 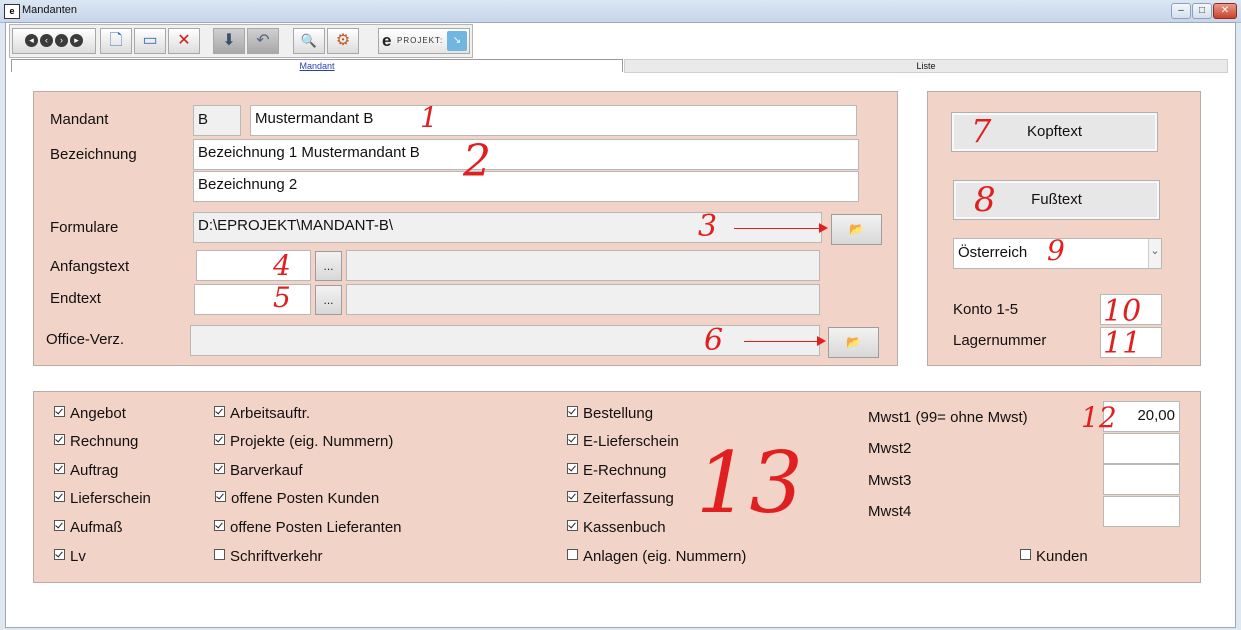 I want to click on chevron-down-icon: ⌄, so click(x=1154, y=253).